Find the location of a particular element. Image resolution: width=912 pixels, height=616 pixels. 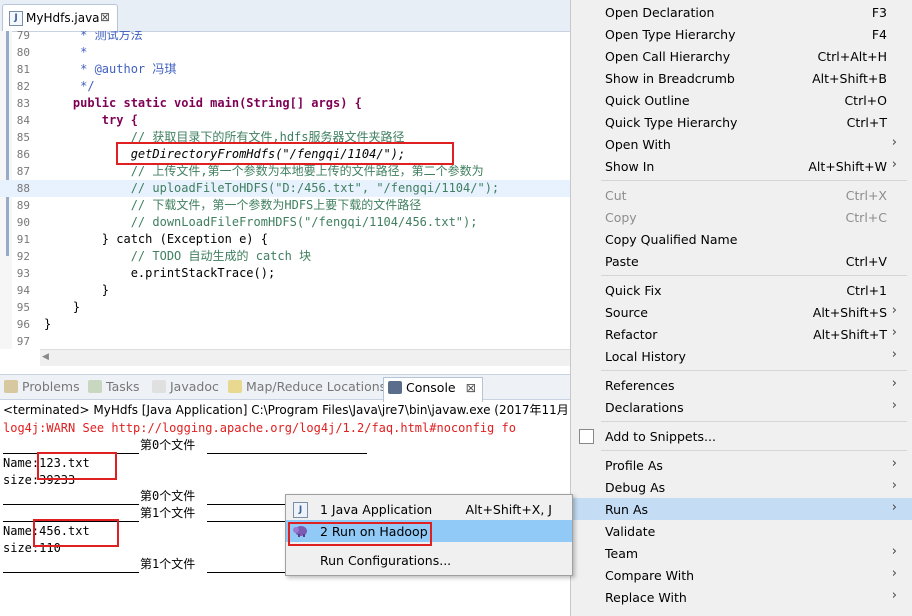

tab-console: Console ⊠ is located at coordinates (433, 389).